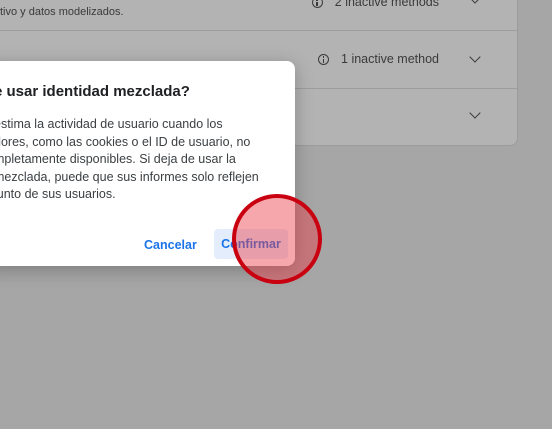  I want to click on dialog-title: e usar identidad mezclada?, so click(95, 91).